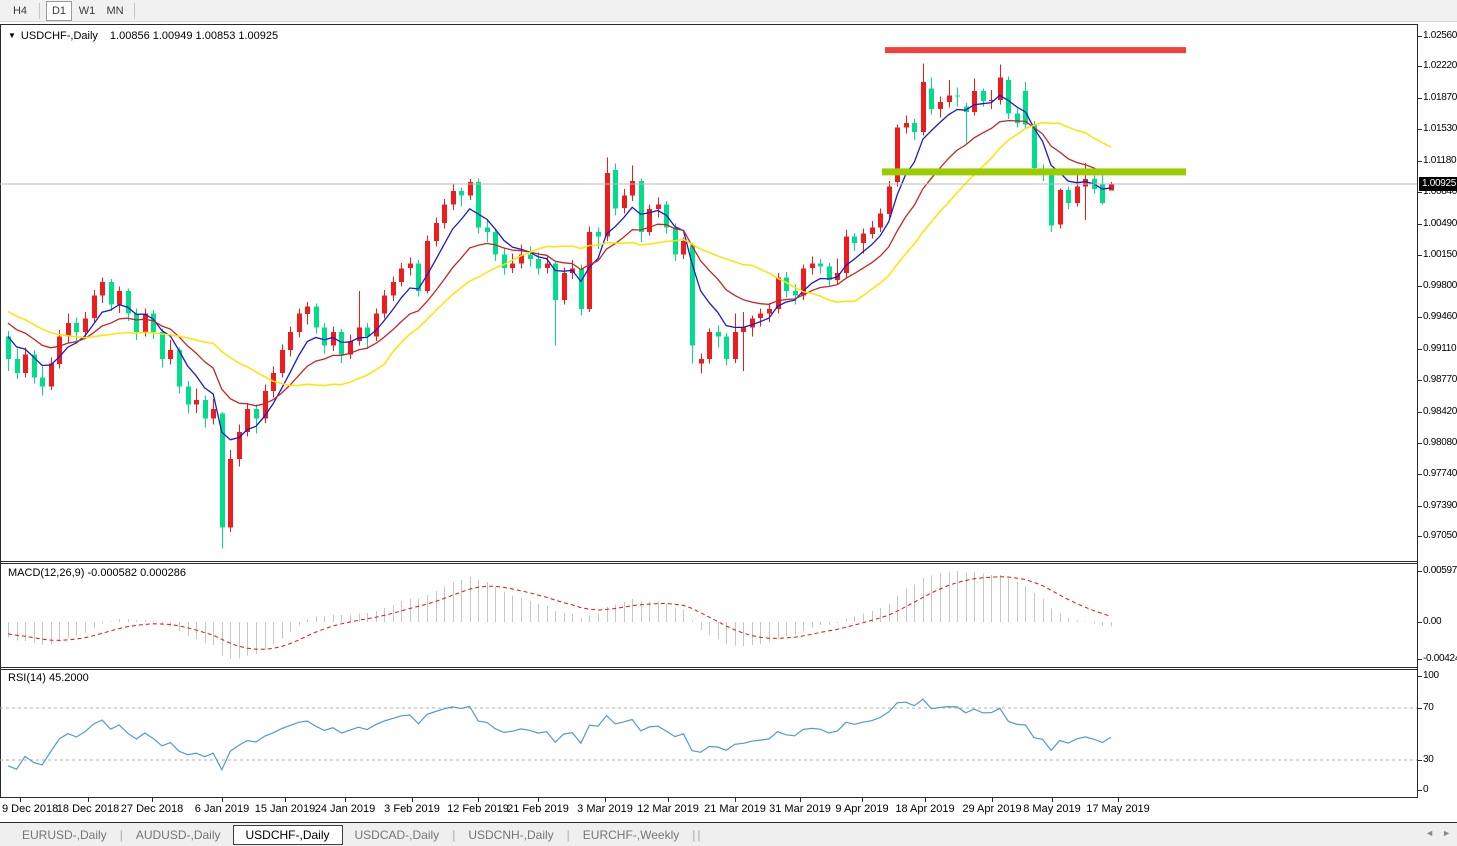  What do you see at coordinates (68, 678) in the screenshot?
I see `rsi-value: 45.2000` at bounding box center [68, 678].